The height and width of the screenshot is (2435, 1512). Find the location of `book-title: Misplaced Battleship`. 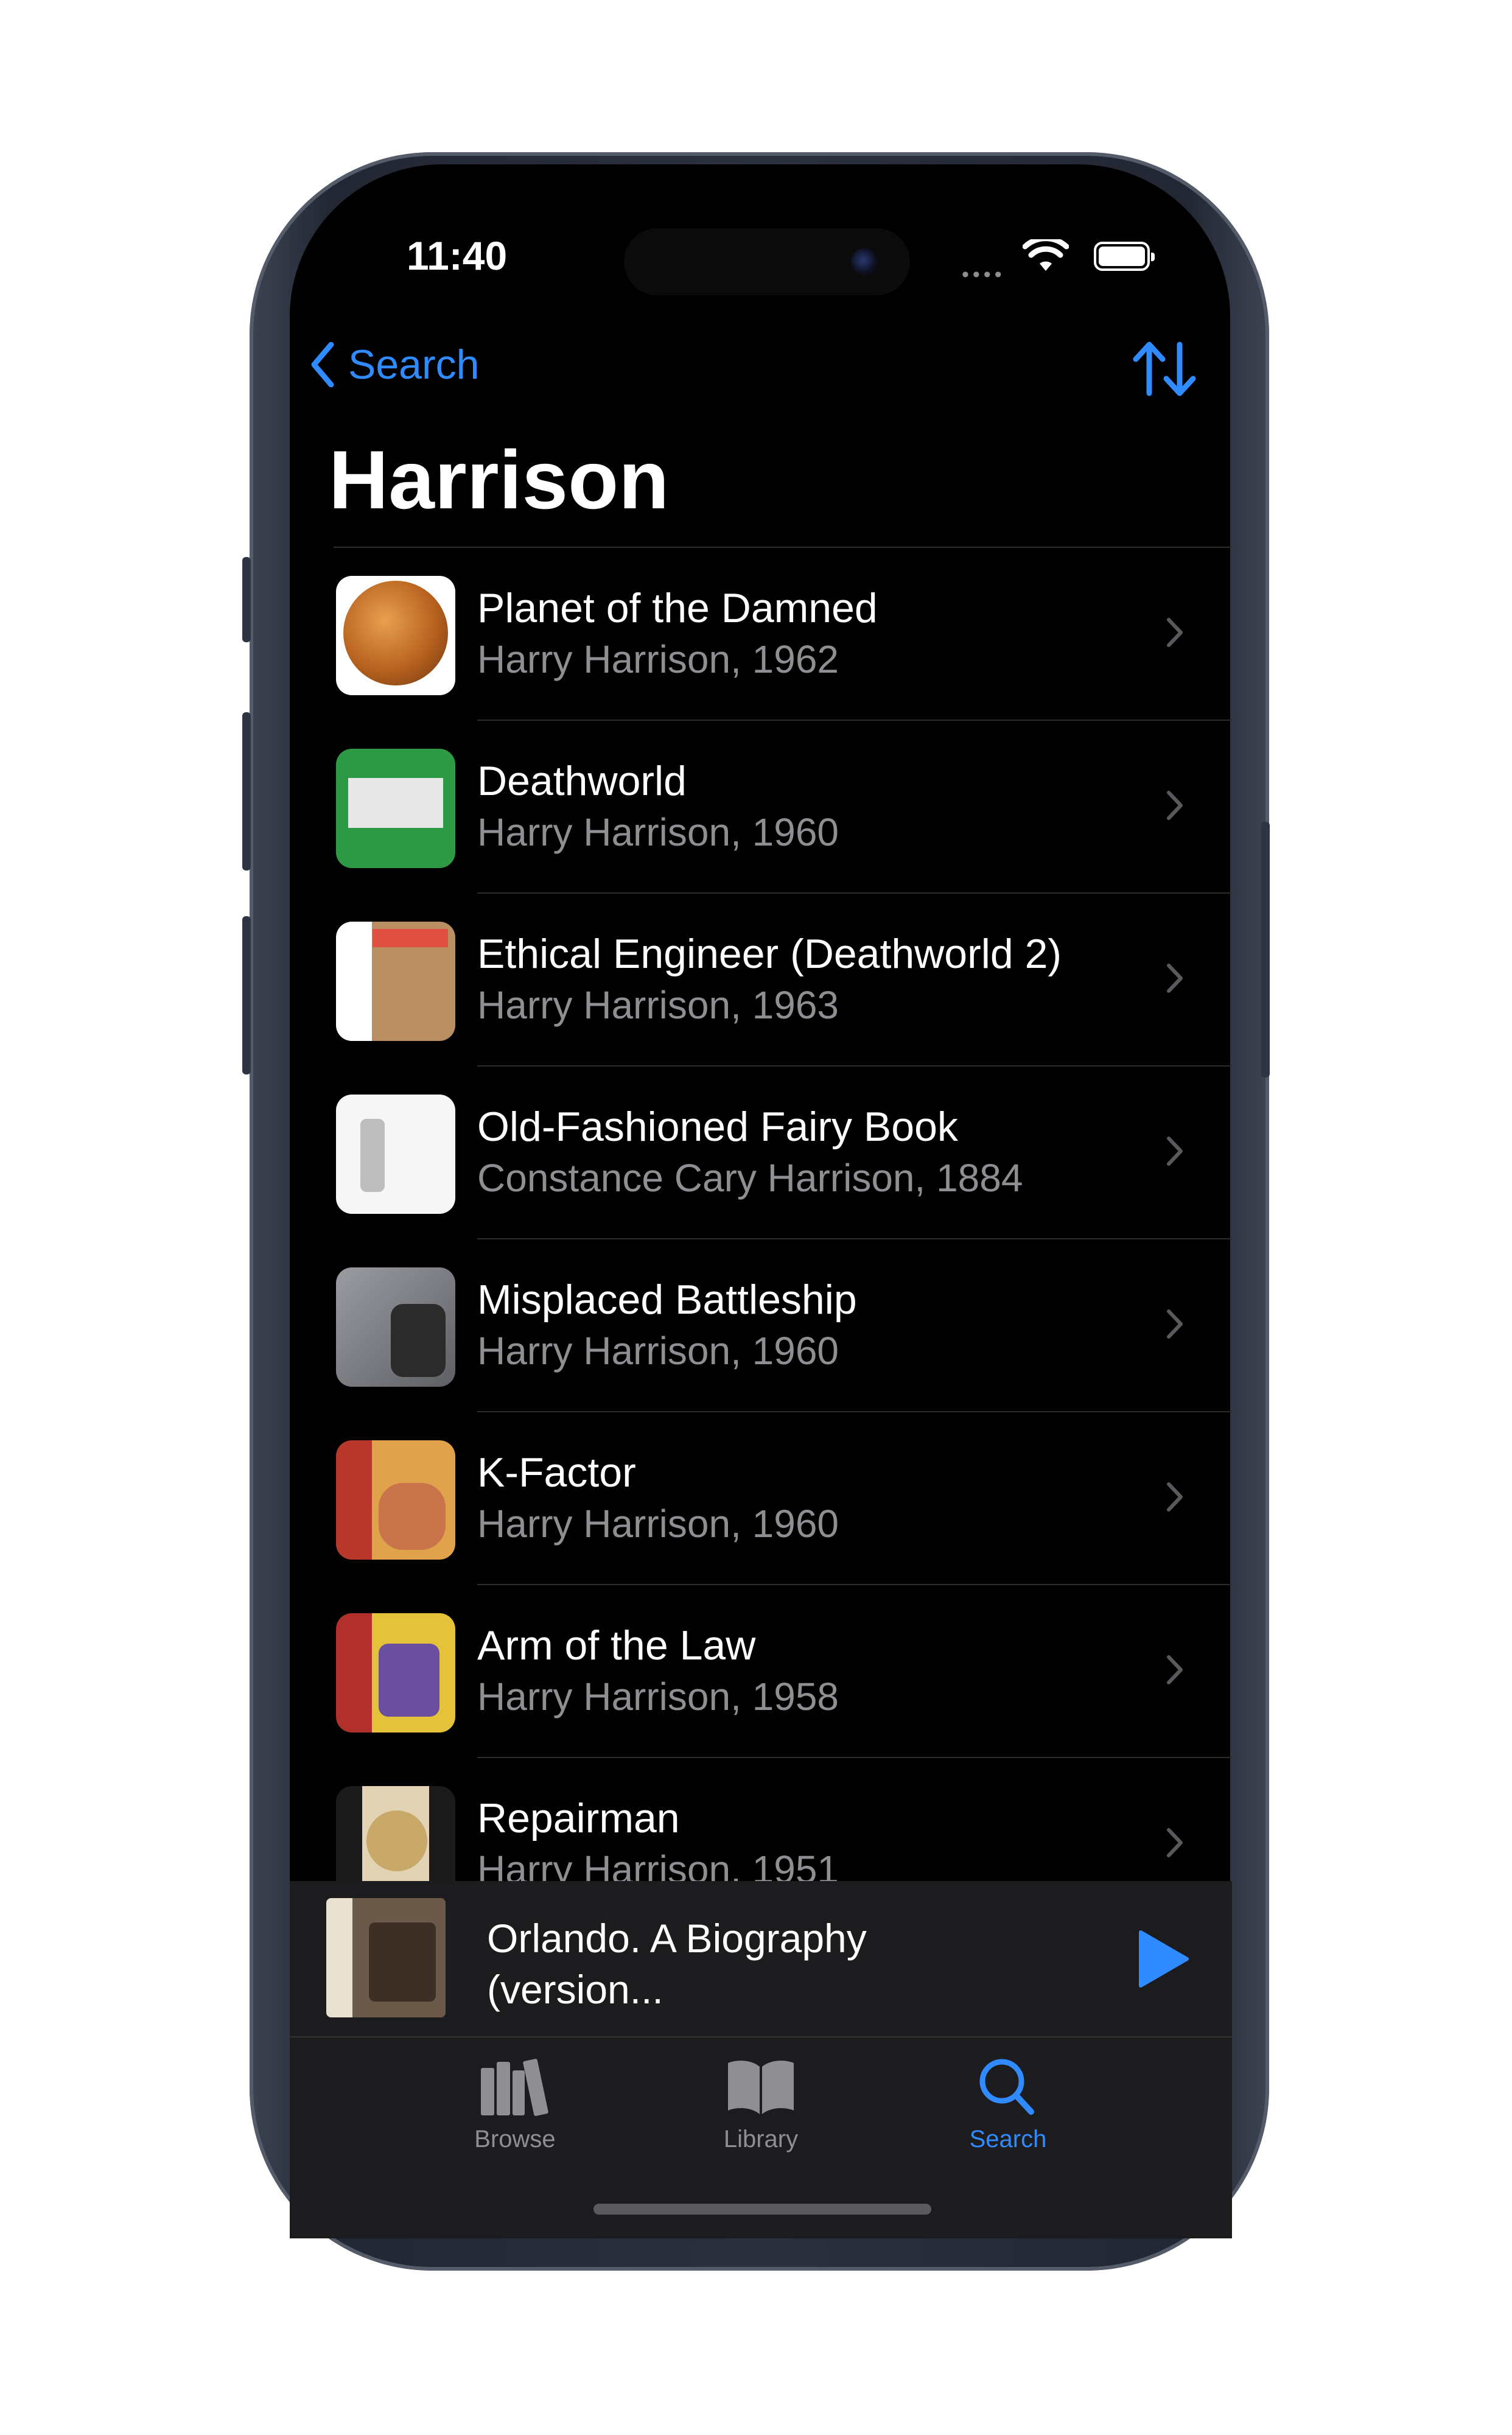

book-title: Misplaced Battleship is located at coordinates (667, 1300).